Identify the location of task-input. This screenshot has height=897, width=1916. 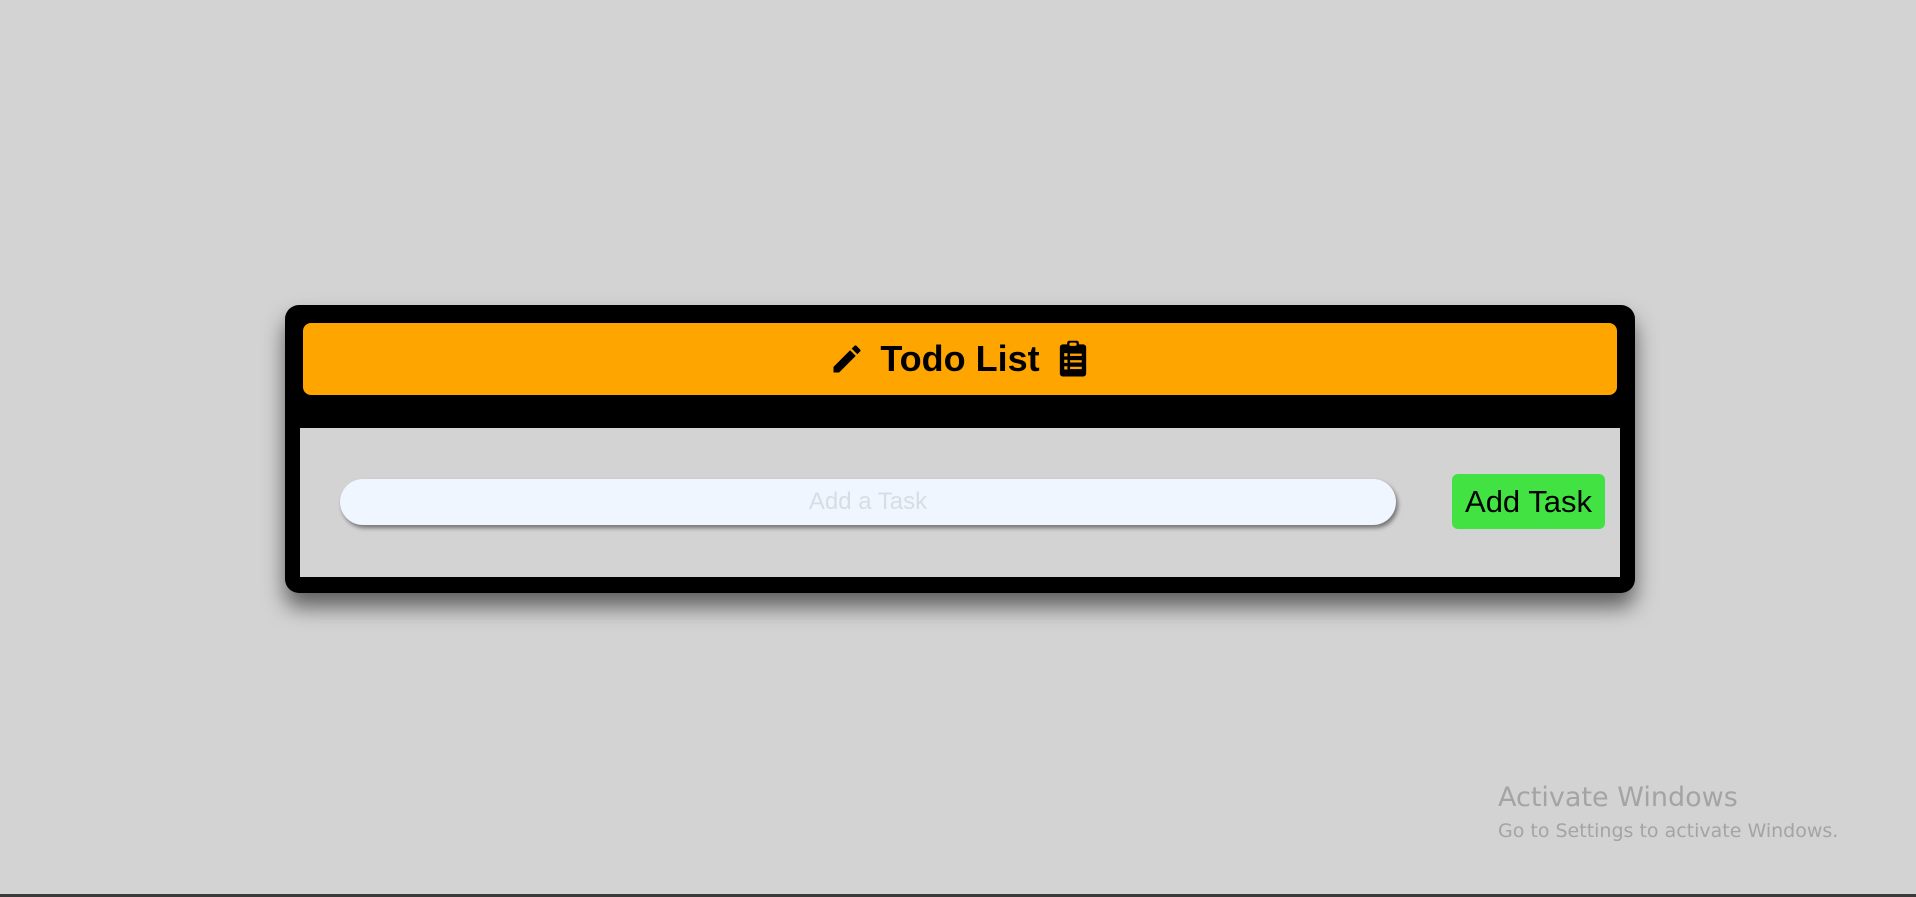
(868, 502).